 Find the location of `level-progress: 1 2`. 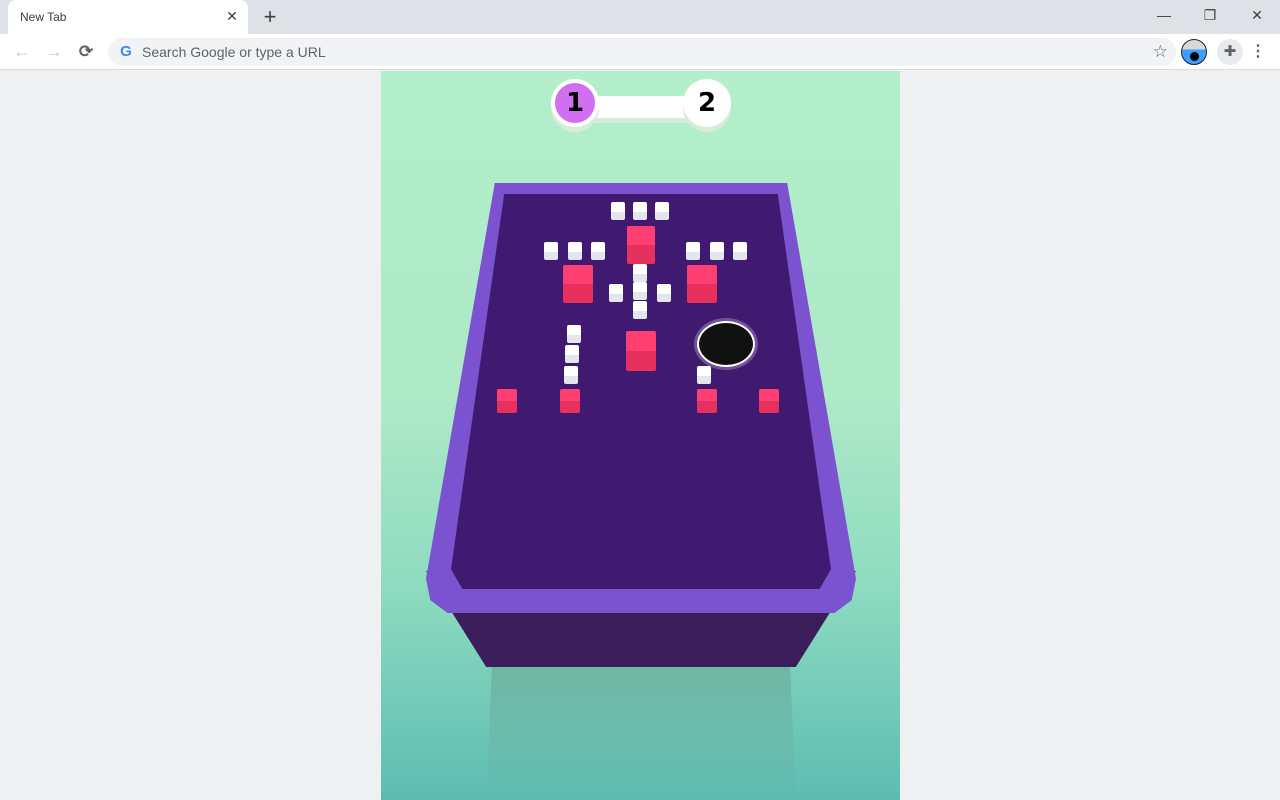

level-progress: 1 2 is located at coordinates (641, 106).